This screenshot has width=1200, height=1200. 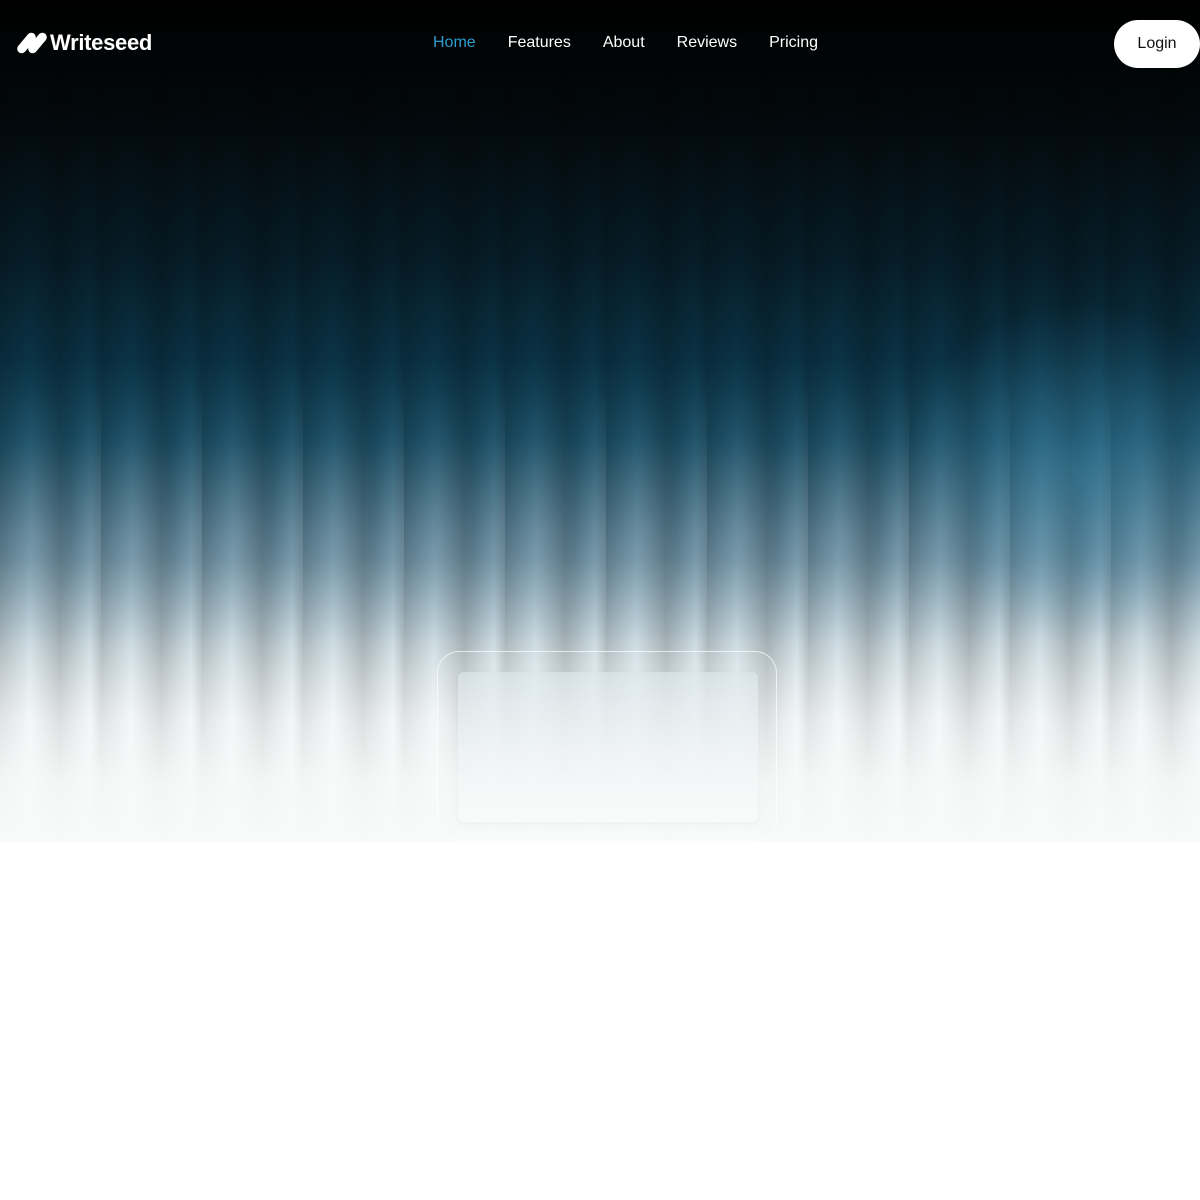 I want to click on brand-logo: Writeseed, so click(x=84, y=43).